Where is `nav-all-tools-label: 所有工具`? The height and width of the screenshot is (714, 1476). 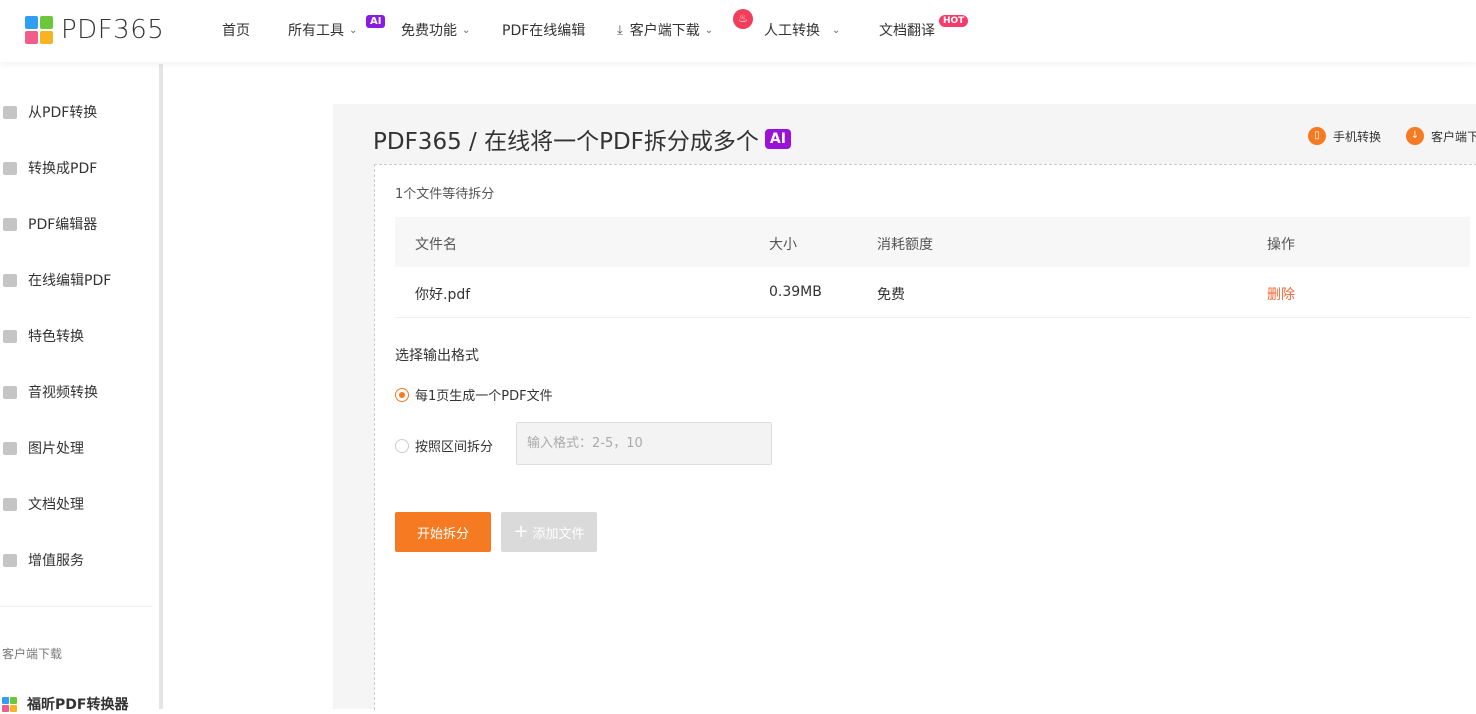 nav-all-tools-label: 所有工具 is located at coordinates (316, 31).